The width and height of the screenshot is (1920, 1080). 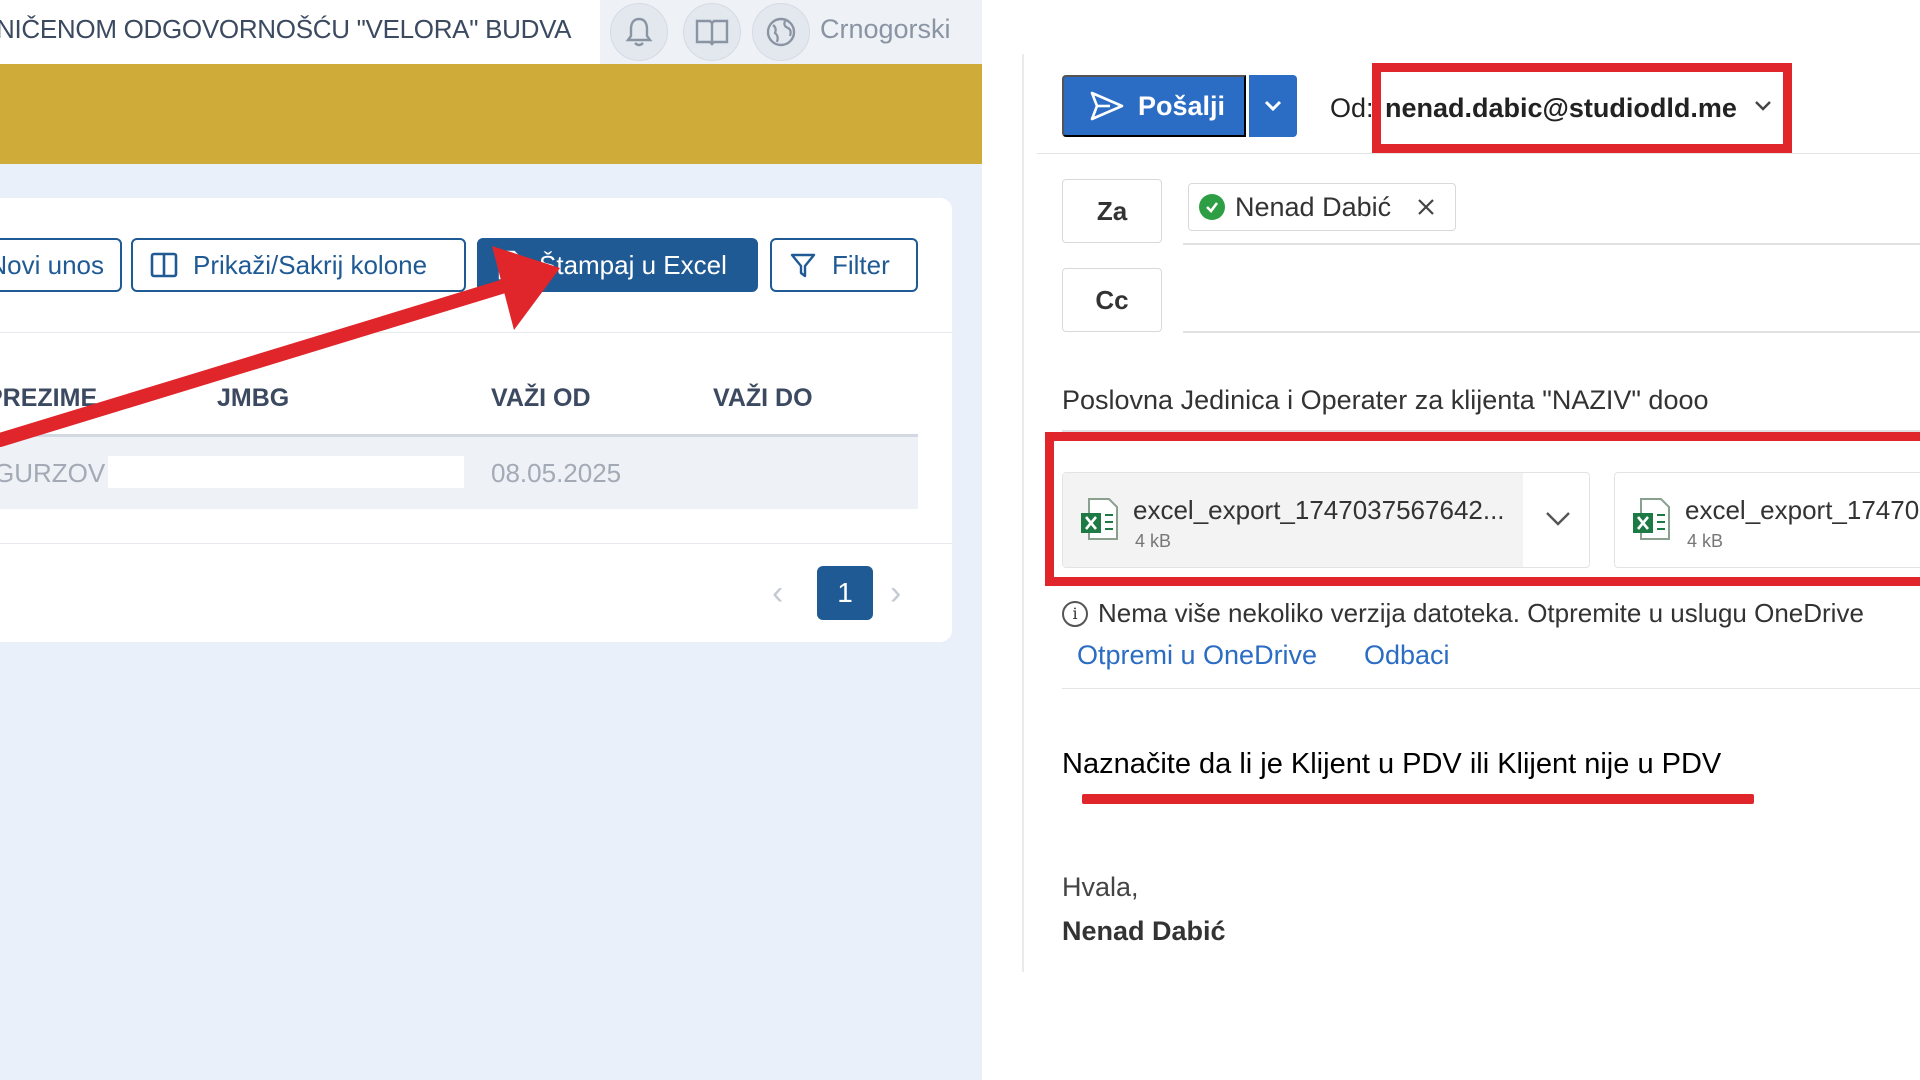 I want to click on send-options-button, so click(x=1273, y=106).